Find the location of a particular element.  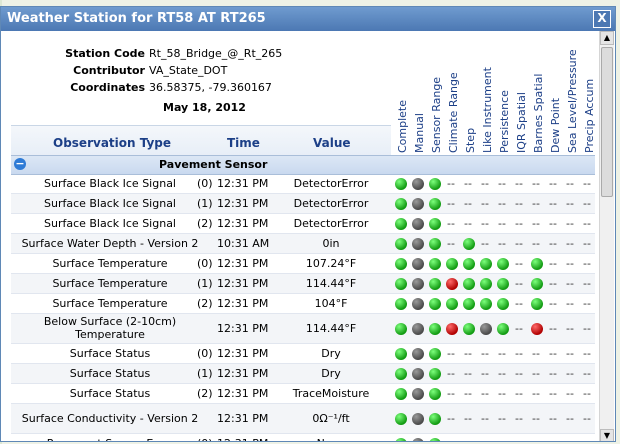

qc-indicators: -- -- -- -- -- -- -- -- is located at coordinates (493, 243).